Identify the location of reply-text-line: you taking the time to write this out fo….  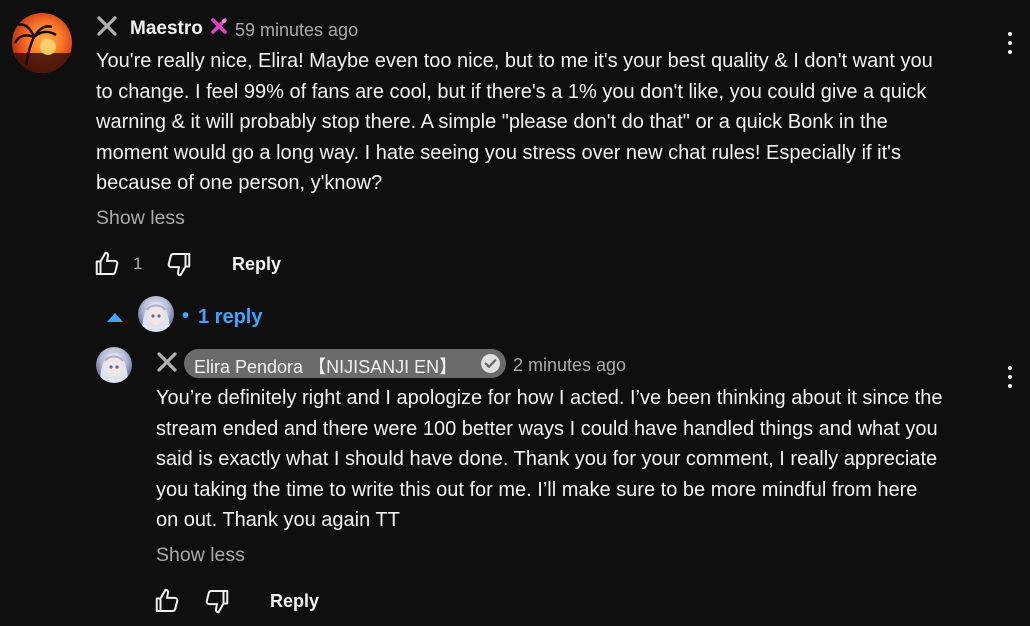
(537, 489).